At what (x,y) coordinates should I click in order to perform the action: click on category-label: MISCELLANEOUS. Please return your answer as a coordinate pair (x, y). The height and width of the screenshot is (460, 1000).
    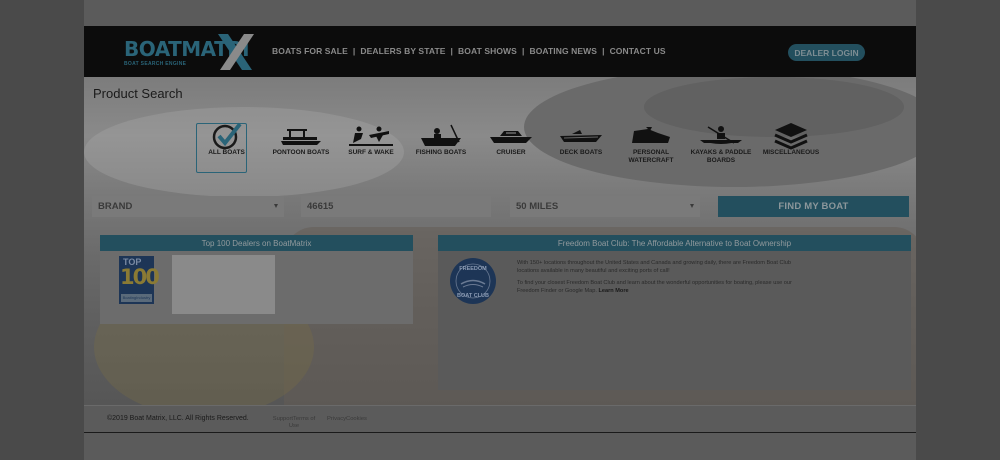
    Looking at the image, I should click on (791, 152).